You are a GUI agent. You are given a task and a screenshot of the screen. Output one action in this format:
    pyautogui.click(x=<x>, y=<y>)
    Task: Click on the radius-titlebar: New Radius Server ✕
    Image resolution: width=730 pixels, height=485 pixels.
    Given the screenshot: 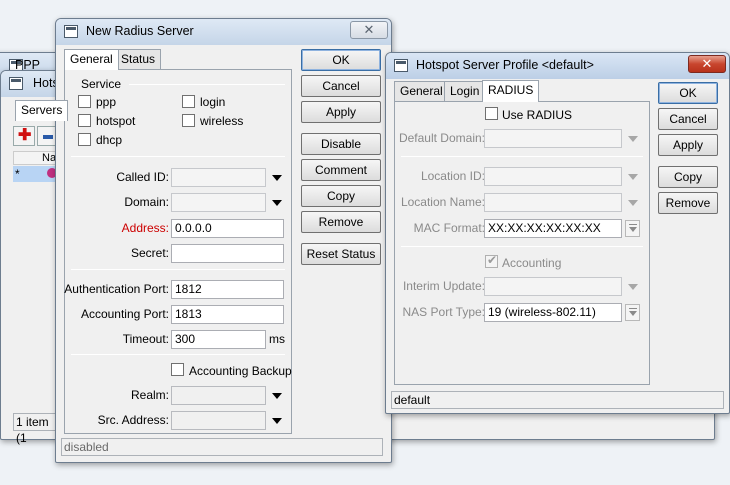 What is the action you would take?
    pyautogui.click(x=223, y=32)
    